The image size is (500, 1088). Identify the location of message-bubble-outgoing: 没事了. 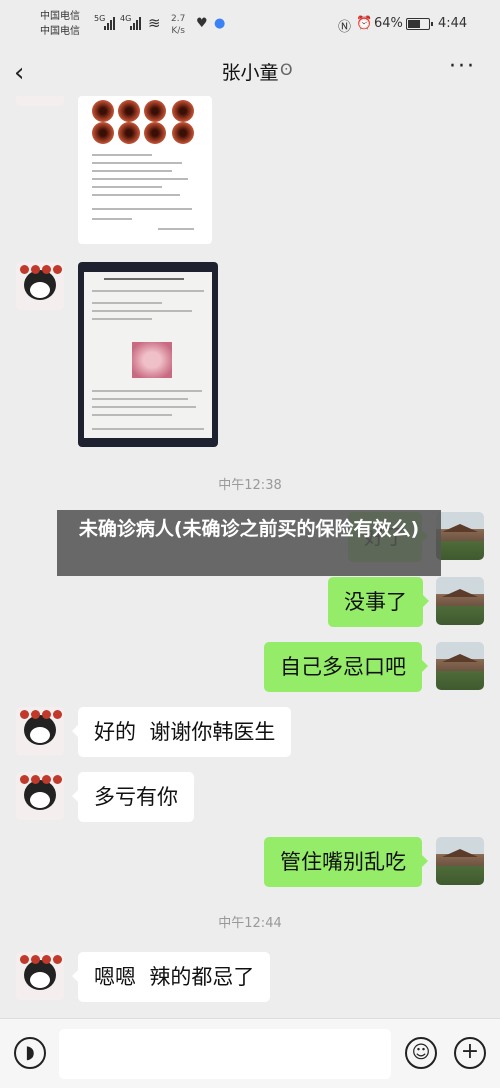
(378, 602).